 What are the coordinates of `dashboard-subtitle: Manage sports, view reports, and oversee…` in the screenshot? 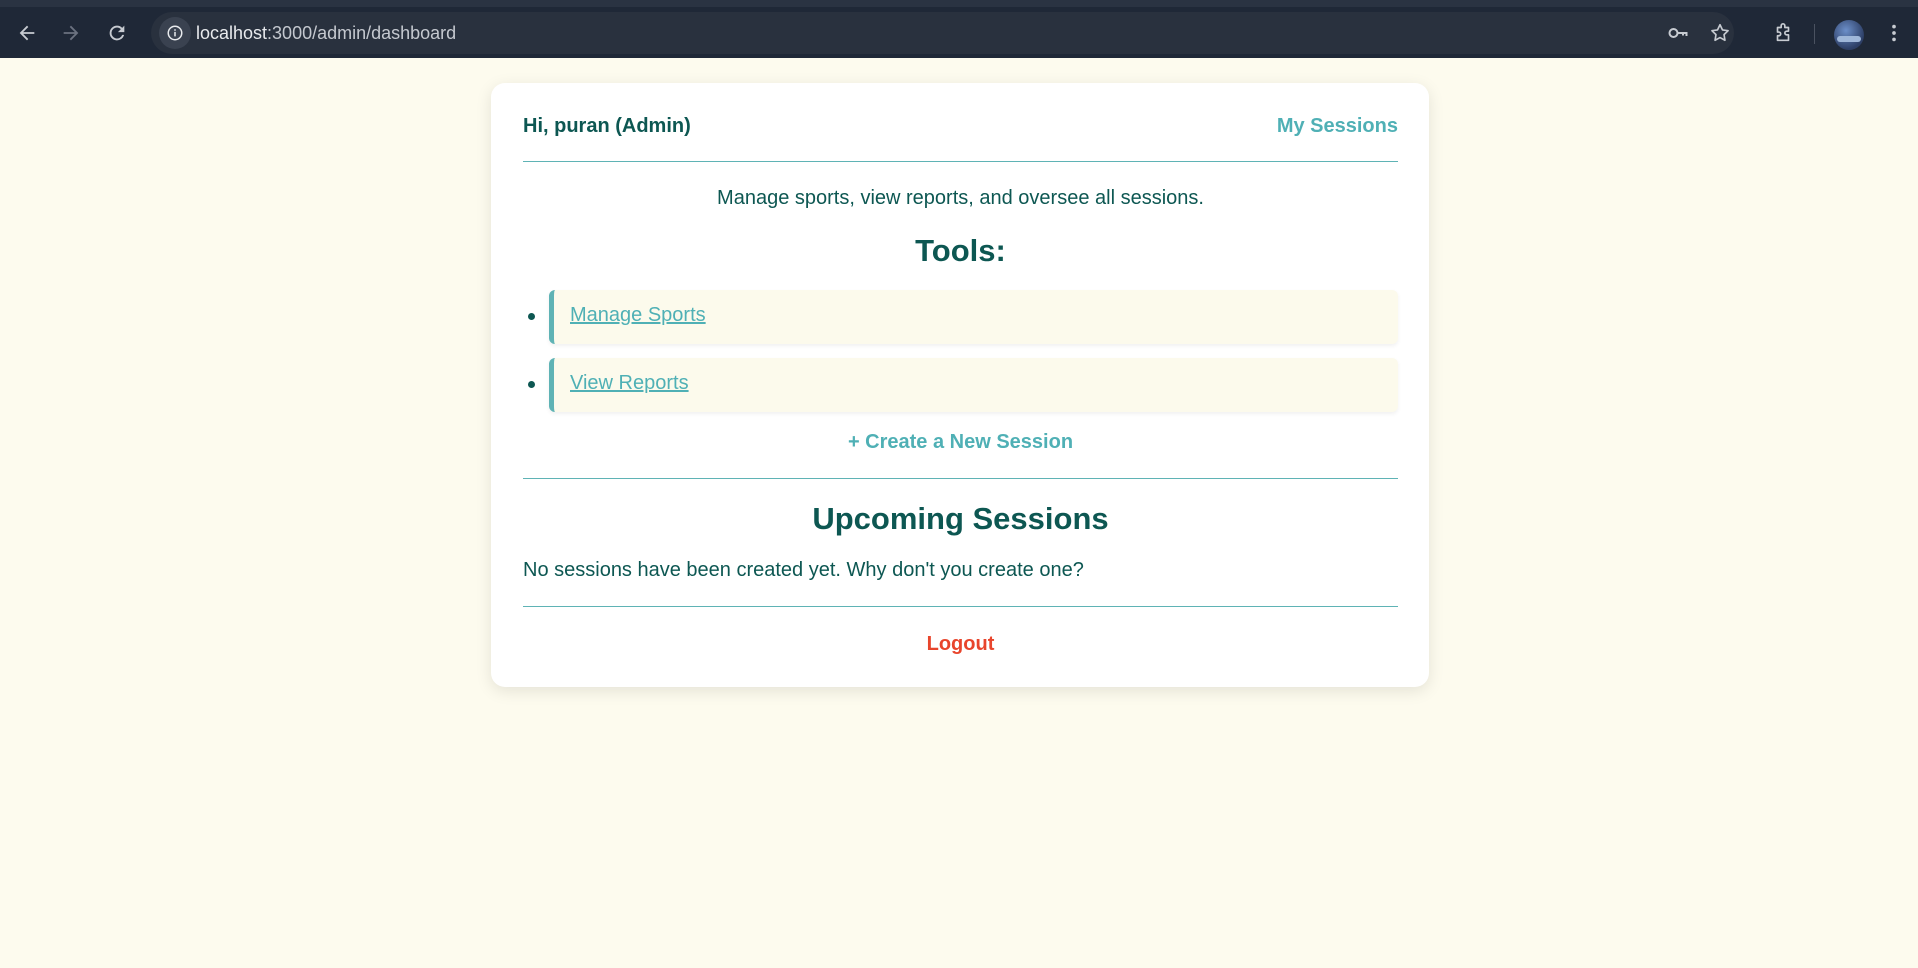 It's located at (960, 198).